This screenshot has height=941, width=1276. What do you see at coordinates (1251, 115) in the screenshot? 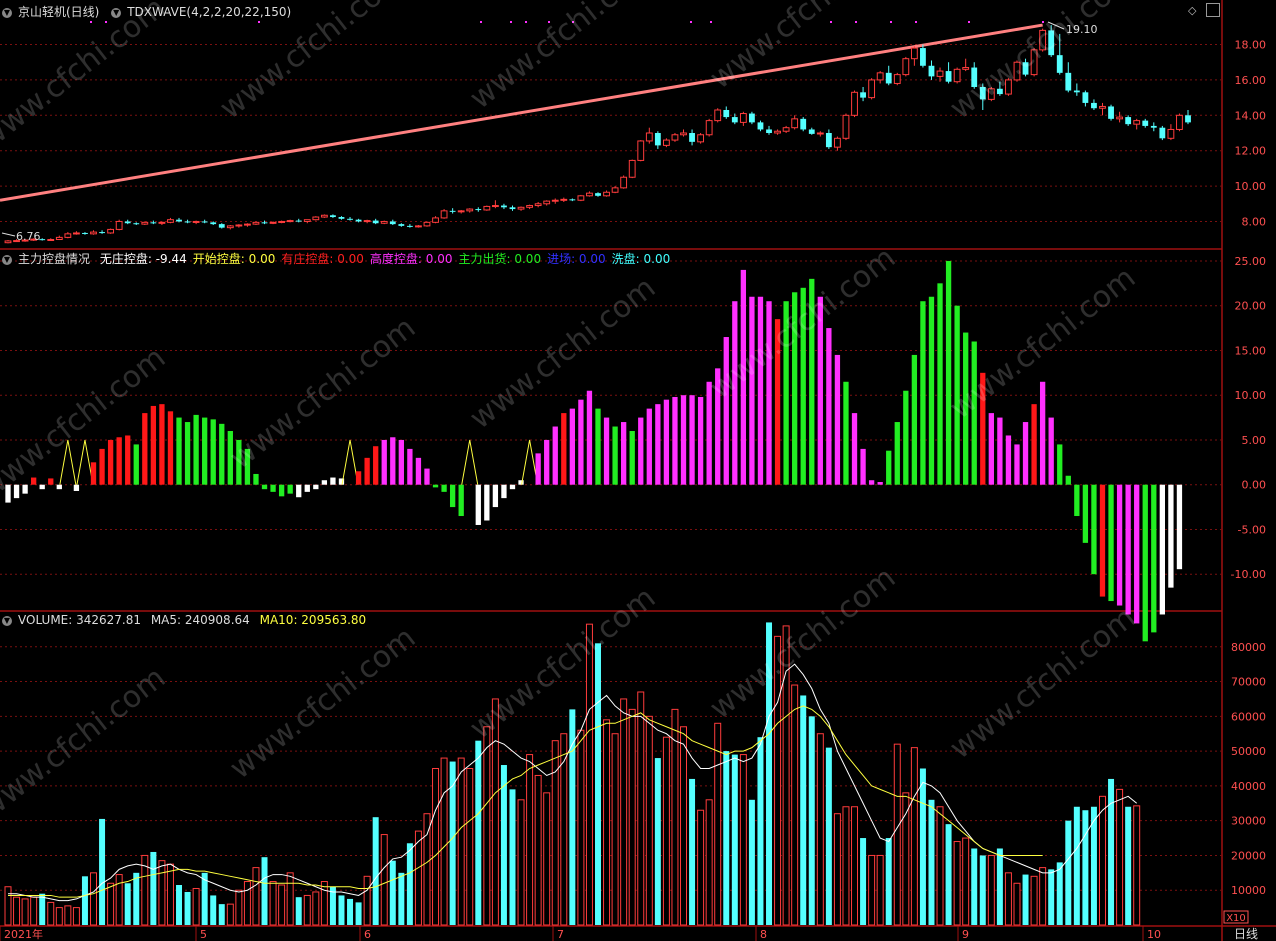
I see `price-tick: 14.00` at bounding box center [1251, 115].